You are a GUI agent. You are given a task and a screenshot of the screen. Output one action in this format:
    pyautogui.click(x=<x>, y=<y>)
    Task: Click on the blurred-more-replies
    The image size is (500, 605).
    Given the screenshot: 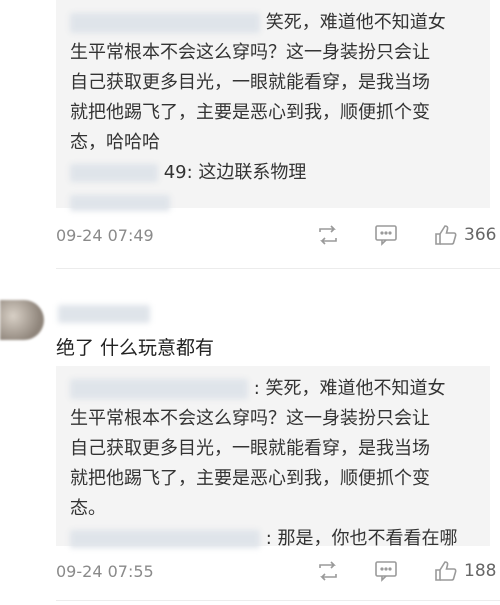 What is the action you would take?
    pyautogui.click(x=120, y=203)
    